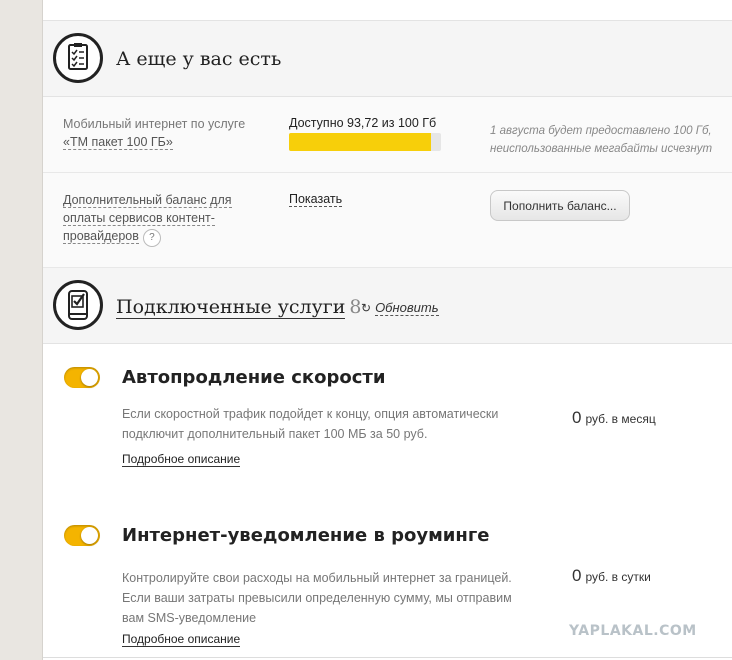  Describe the element at coordinates (254, 377) in the screenshot. I see `service-title: Автопродление скорости` at that location.